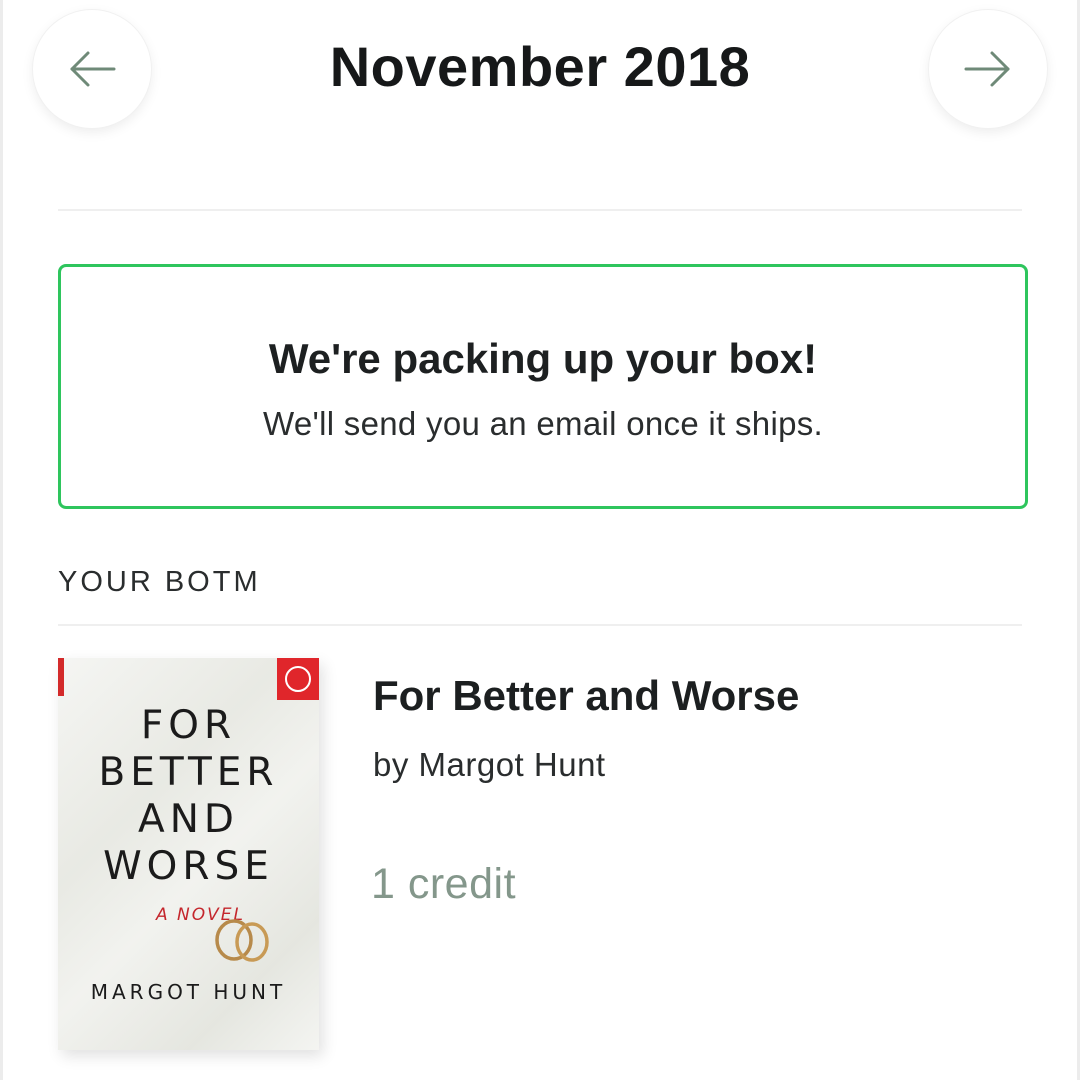 This screenshot has height=1080, width=1080. I want to click on section-divider, so click(540, 625).